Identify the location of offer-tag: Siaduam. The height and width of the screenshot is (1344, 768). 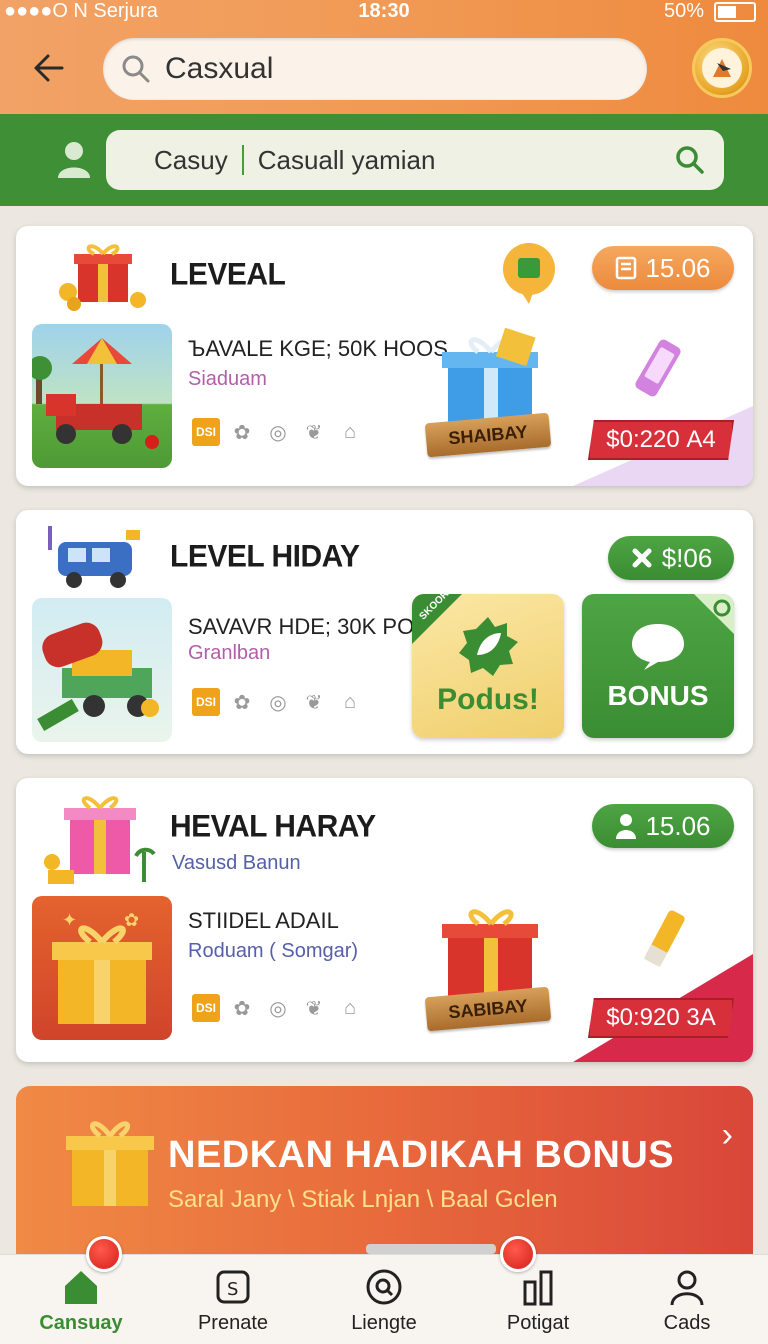
(227, 379).